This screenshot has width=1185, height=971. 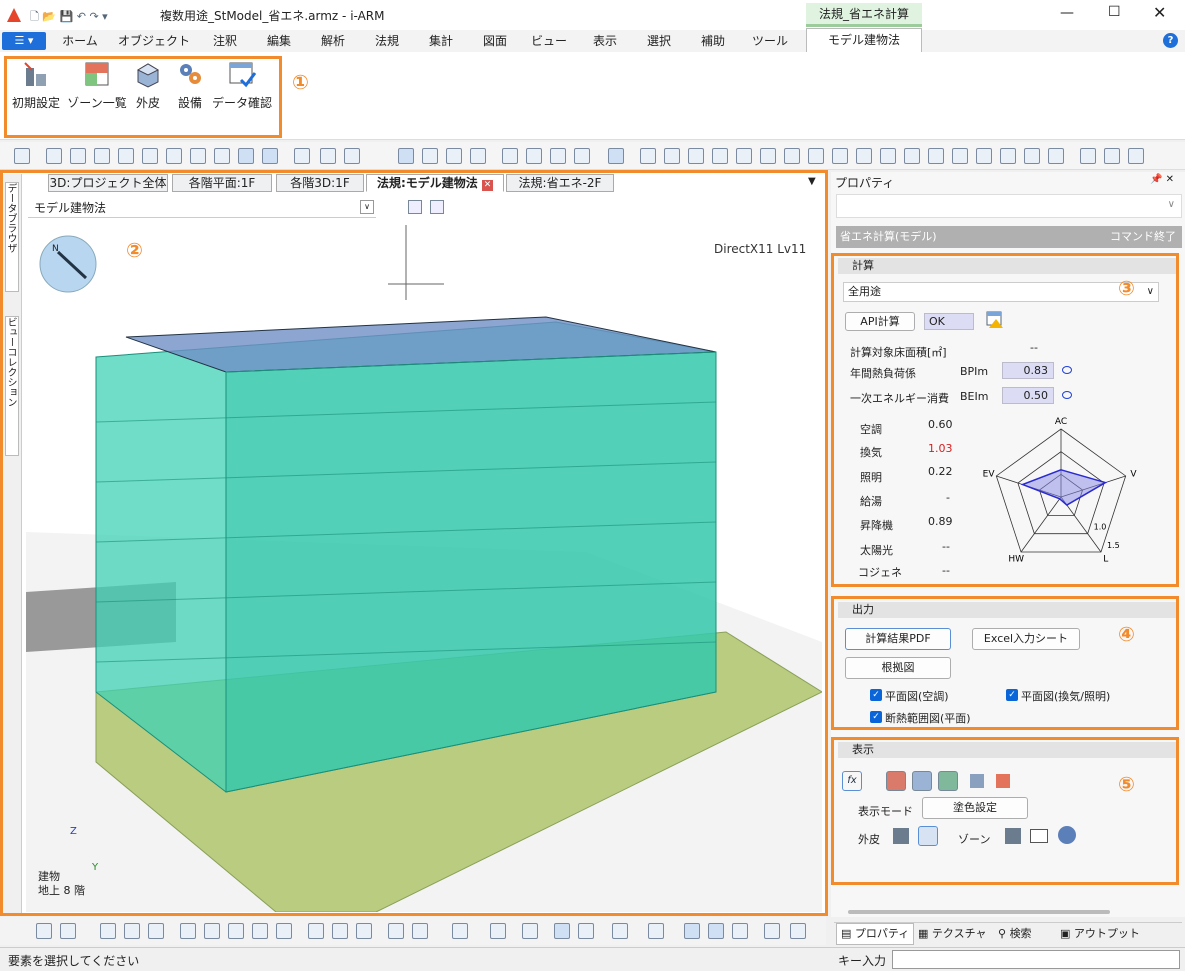 What do you see at coordinates (1032, 156) in the screenshot?
I see `filter17-icon` at bounding box center [1032, 156].